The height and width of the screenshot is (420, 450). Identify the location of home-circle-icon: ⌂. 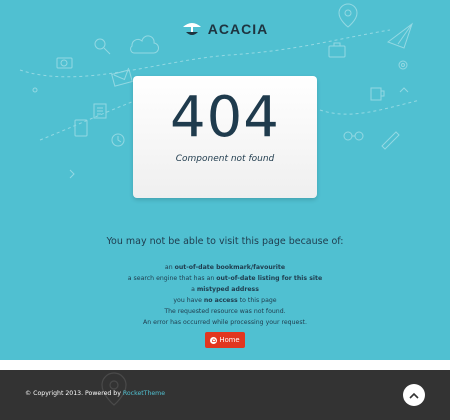
(214, 340).